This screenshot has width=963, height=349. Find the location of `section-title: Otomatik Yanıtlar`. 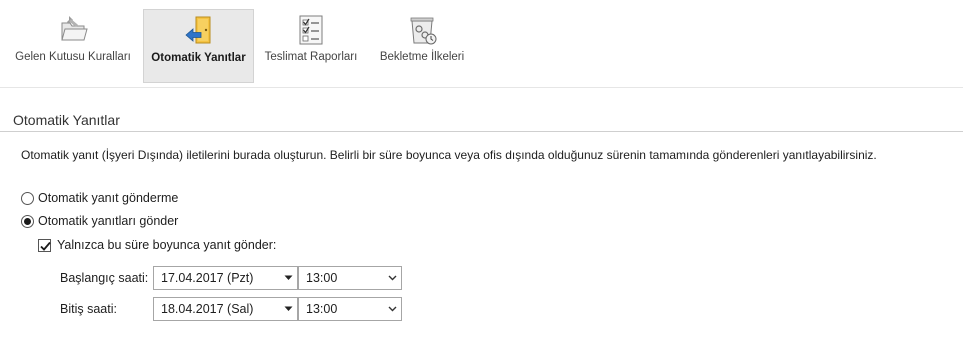

section-title: Otomatik Yanıtlar is located at coordinates (66, 120).